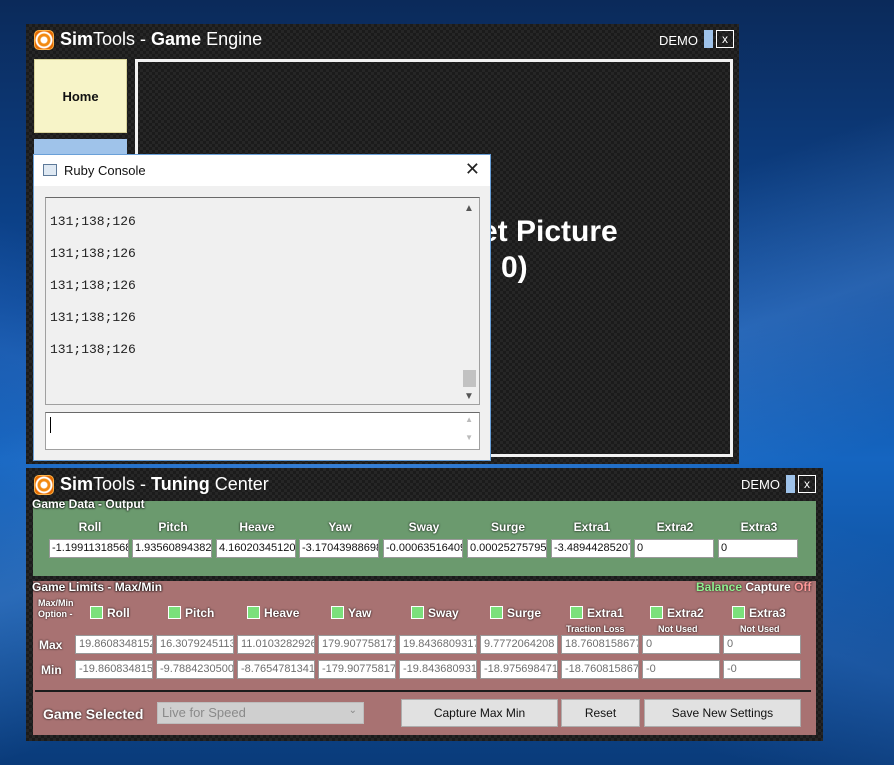 Image resolution: width=894 pixels, height=765 pixels. What do you see at coordinates (438, 669) in the screenshot?
I see `min-sway: -19.843680931` at bounding box center [438, 669].